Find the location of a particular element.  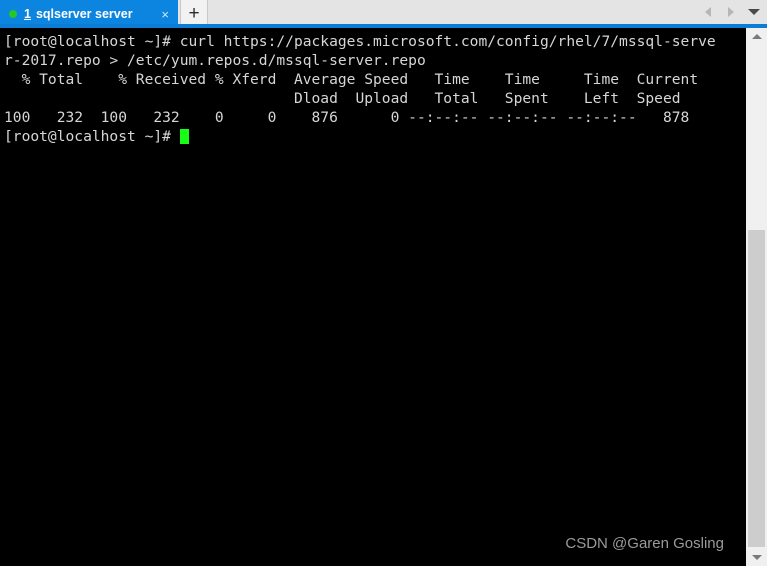

terminal-scrollbar is located at coordinates (756, 297).